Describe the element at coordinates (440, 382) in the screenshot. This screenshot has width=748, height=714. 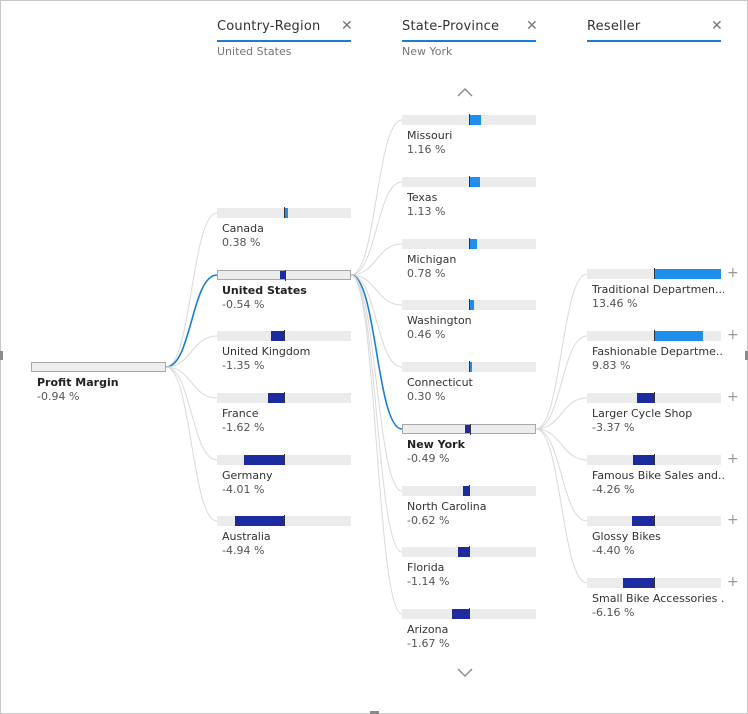
I see `state-node-label: Connecticut` at that location.